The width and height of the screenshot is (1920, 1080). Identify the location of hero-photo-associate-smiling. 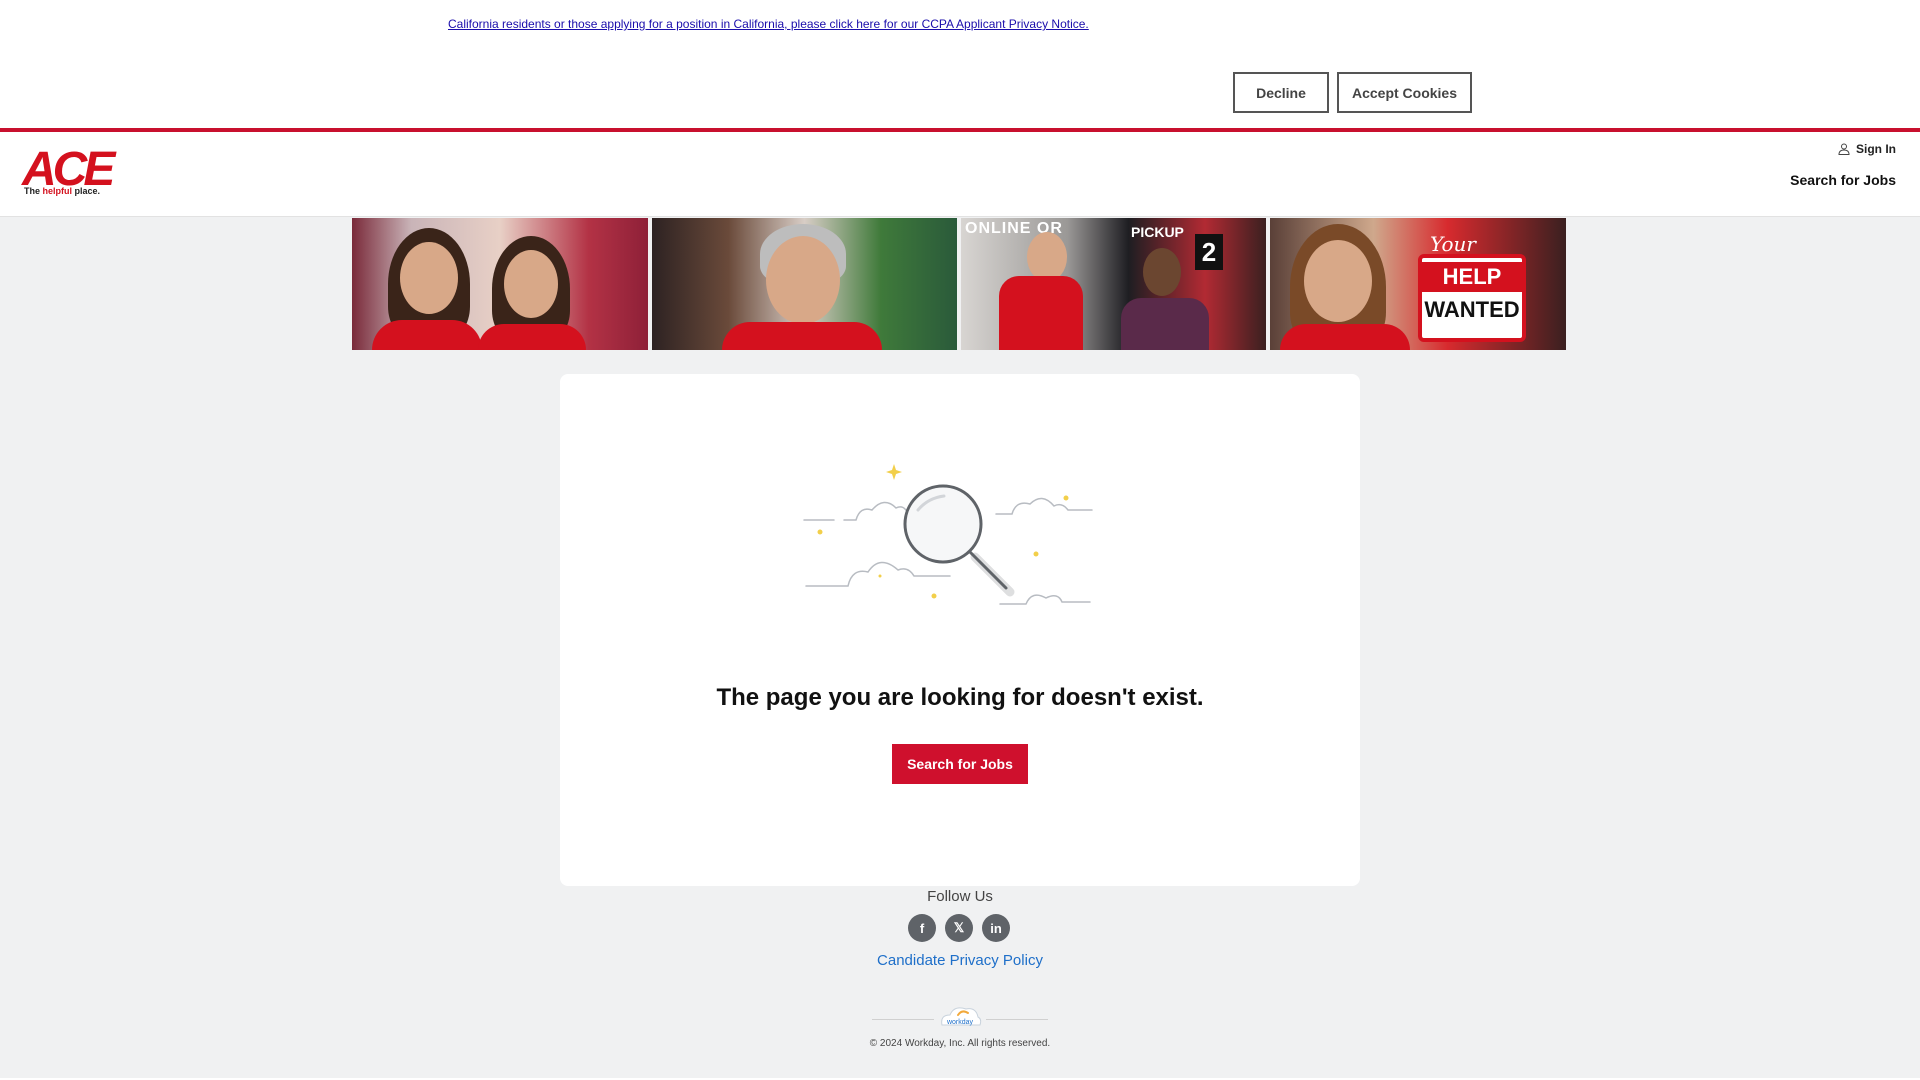
(804, 284).